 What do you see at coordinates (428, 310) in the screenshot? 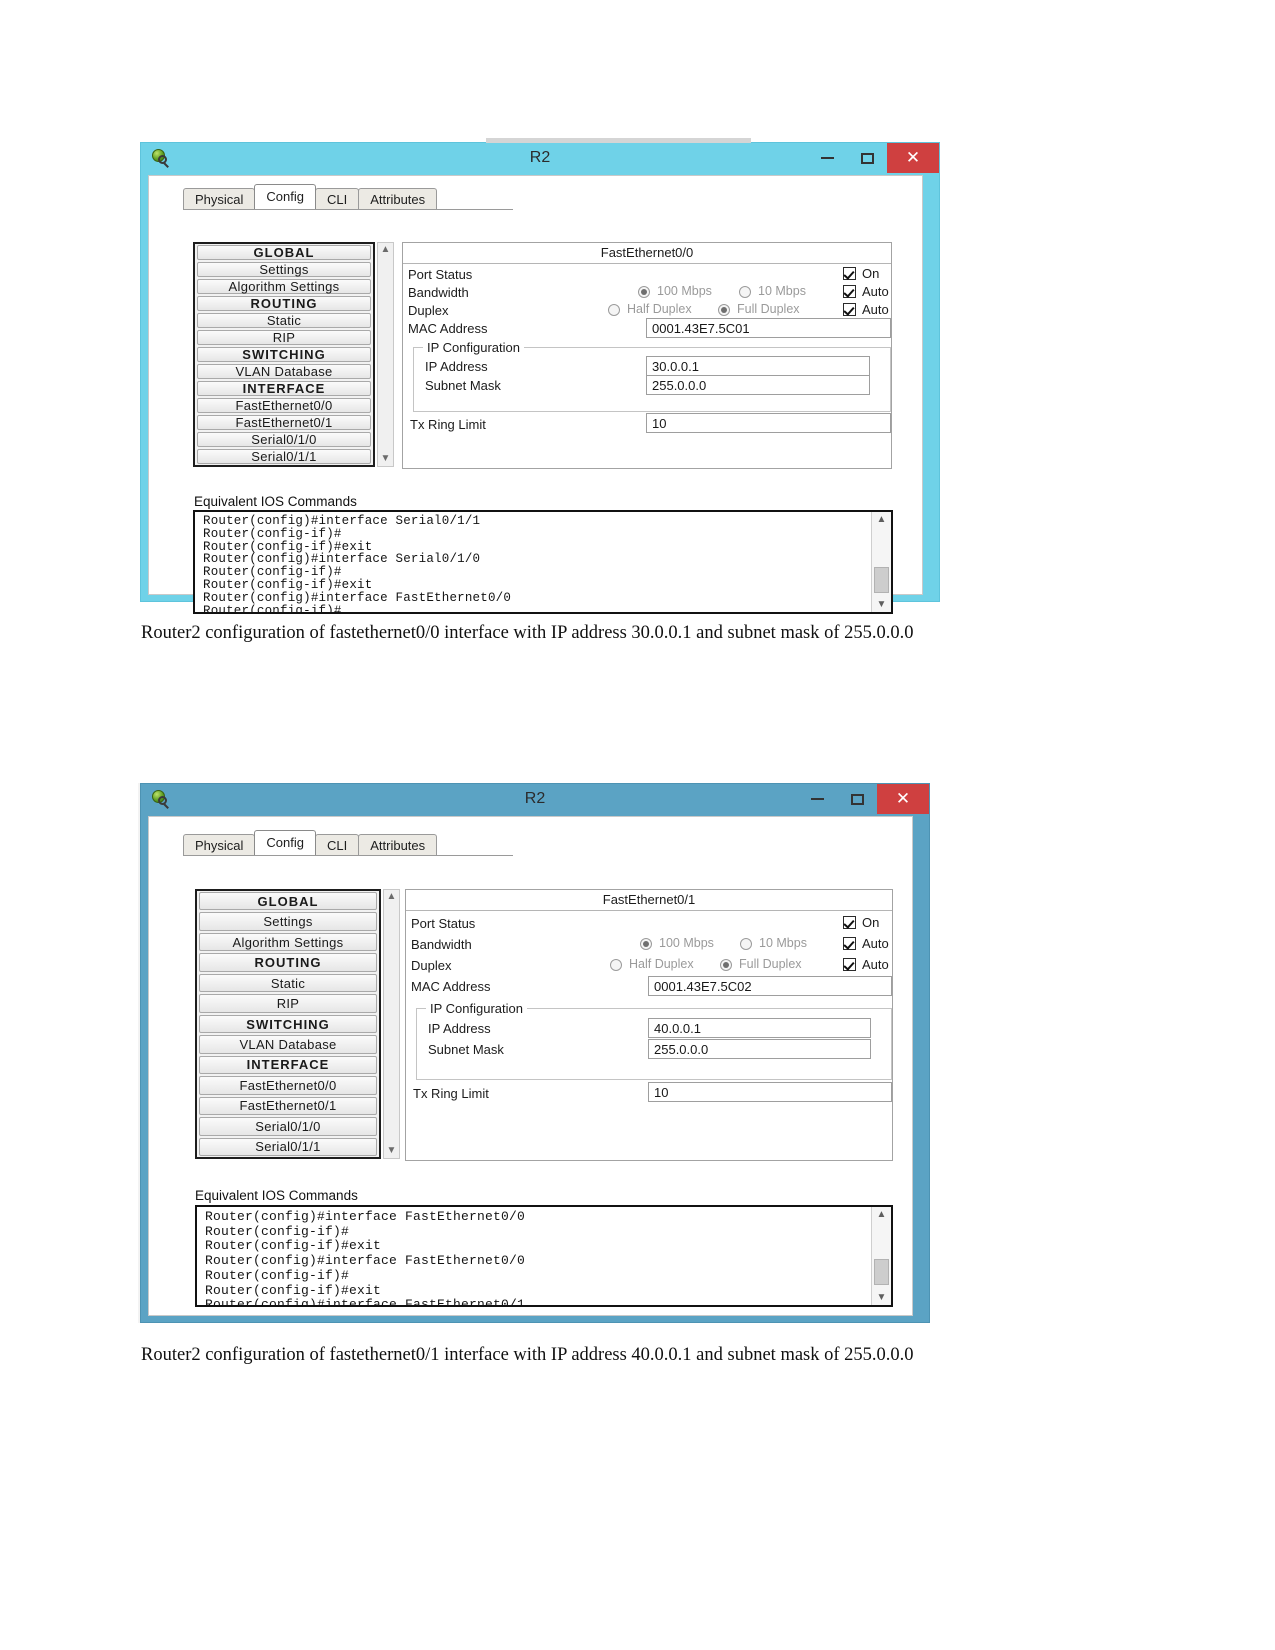
I see `duplex-label: Duplex` at bounding box center [428, 310].